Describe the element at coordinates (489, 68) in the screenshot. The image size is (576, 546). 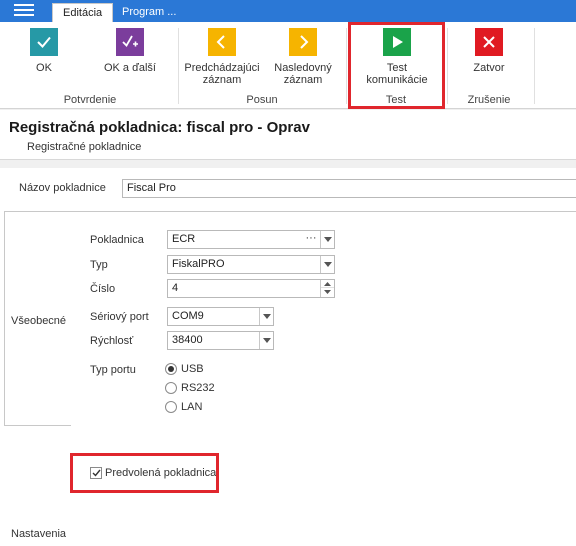
I see `close-label: Zatvor` at that location.